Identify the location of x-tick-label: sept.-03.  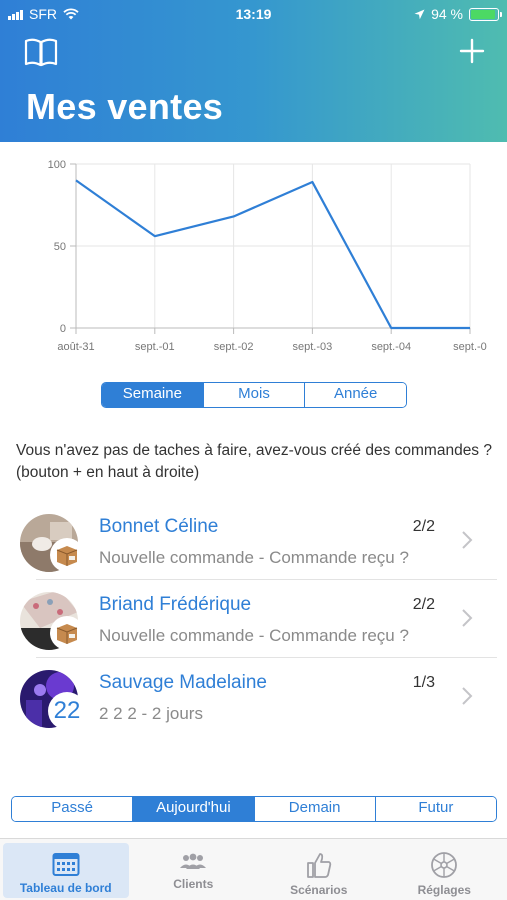
(313, 347).